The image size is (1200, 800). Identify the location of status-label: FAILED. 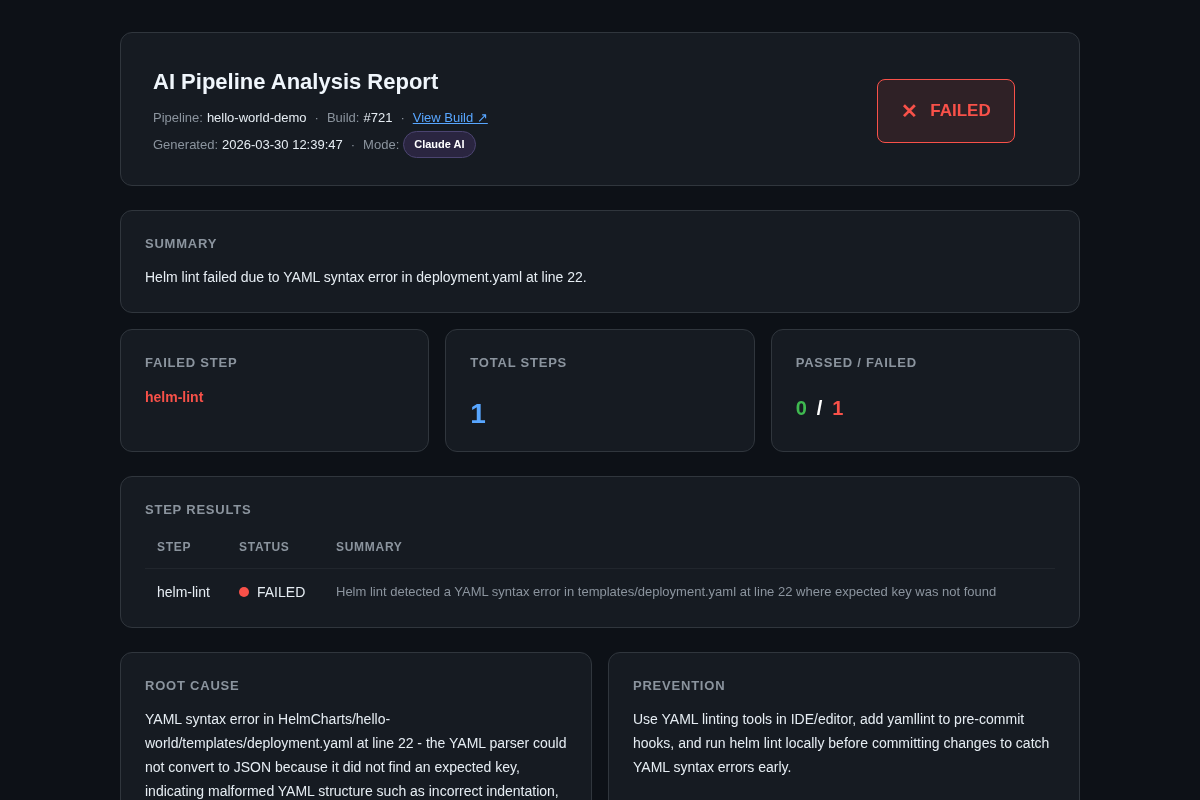
(960, 111).